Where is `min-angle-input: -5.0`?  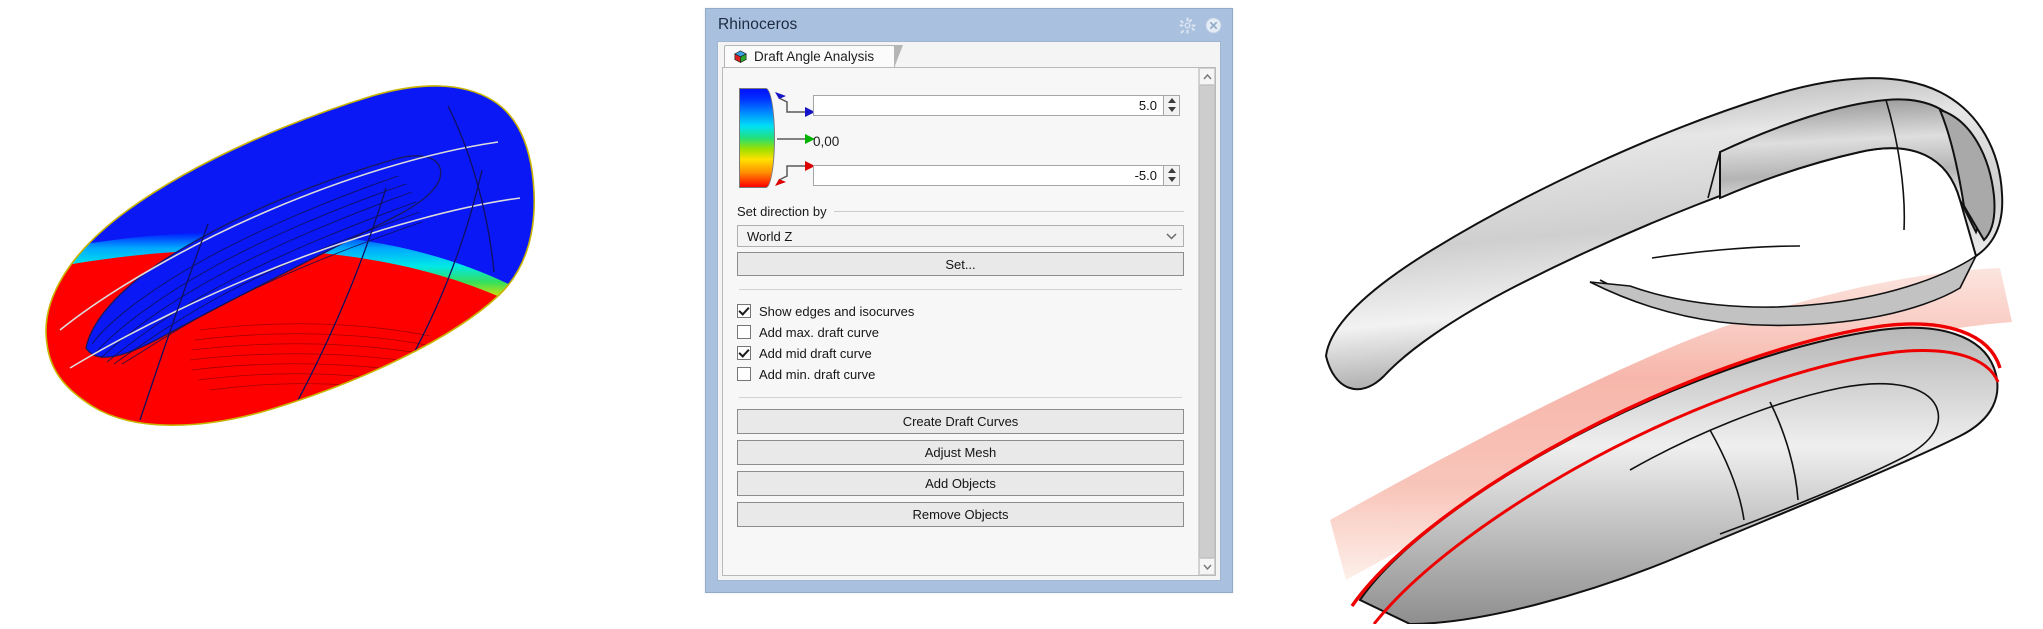
min-angle-input: -5.0 is located at coordinates (988, 175).